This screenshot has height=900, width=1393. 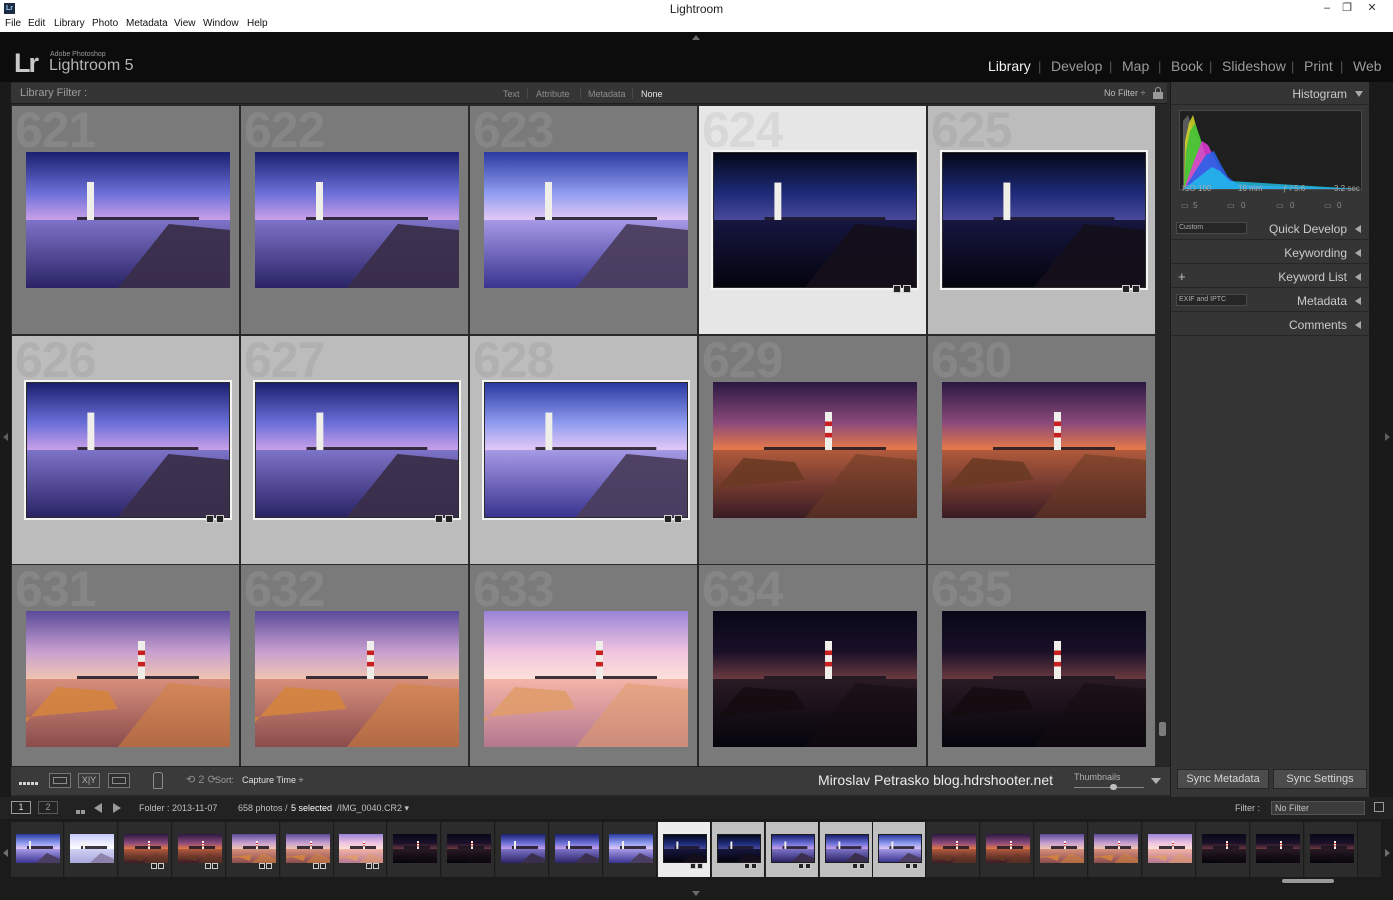 What do you see at coordinates (1163, 435) in the screenshot?
I see `grid-scrollbar` at bounding box center [1163, 435].